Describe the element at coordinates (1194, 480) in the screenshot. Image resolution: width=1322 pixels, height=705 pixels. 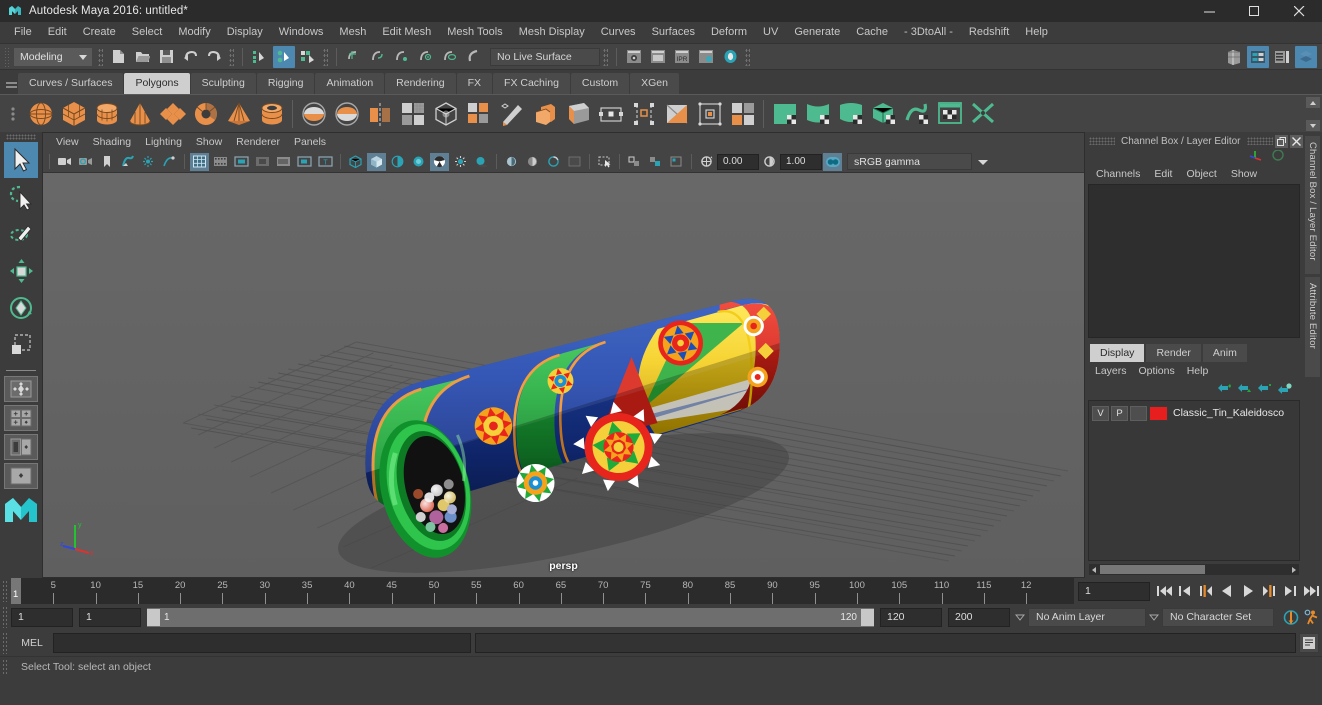
I see `display-layer-list: V P Classic_Tin_Kaleidosco` at that location.